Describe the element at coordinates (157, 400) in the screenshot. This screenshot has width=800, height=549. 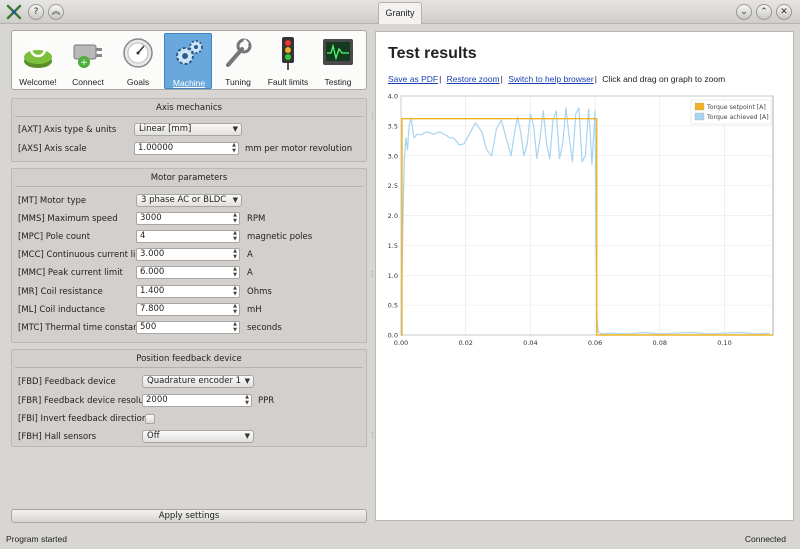
I see `input-value: 2000` at that location.